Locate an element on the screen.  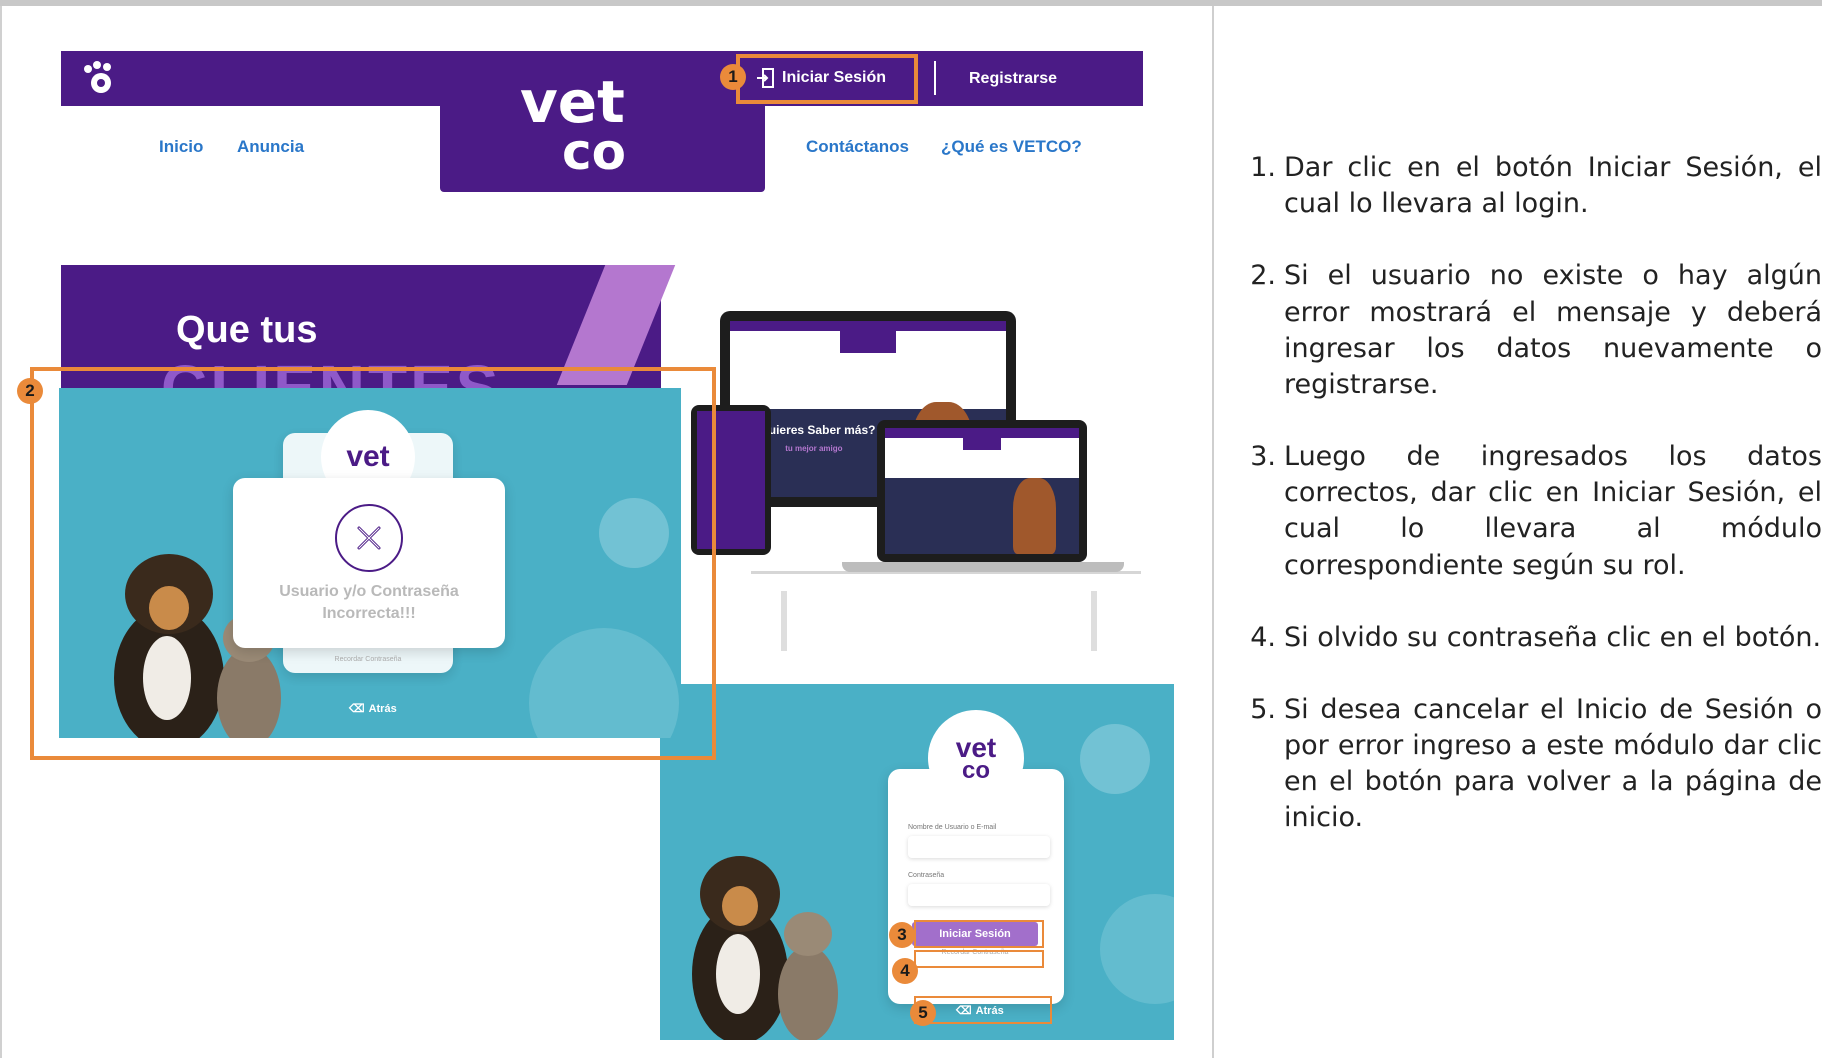
desk-illustration is located at coordinates (946, 606).